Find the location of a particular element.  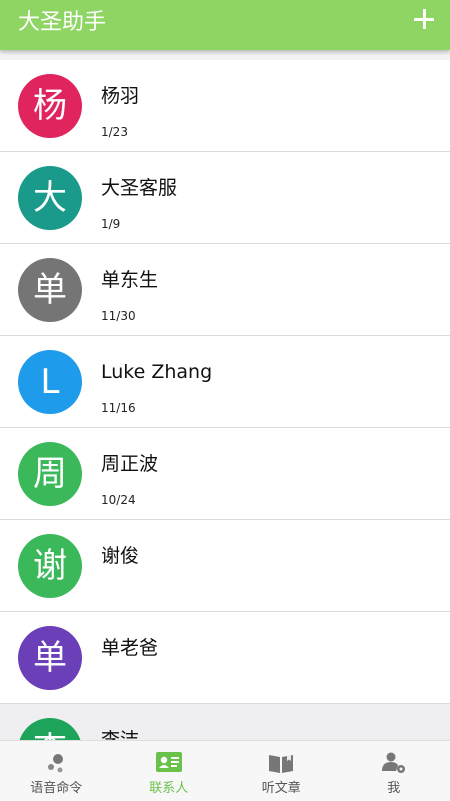

tab-voice-command: 语音命令 is located at coordinates (56, 771).